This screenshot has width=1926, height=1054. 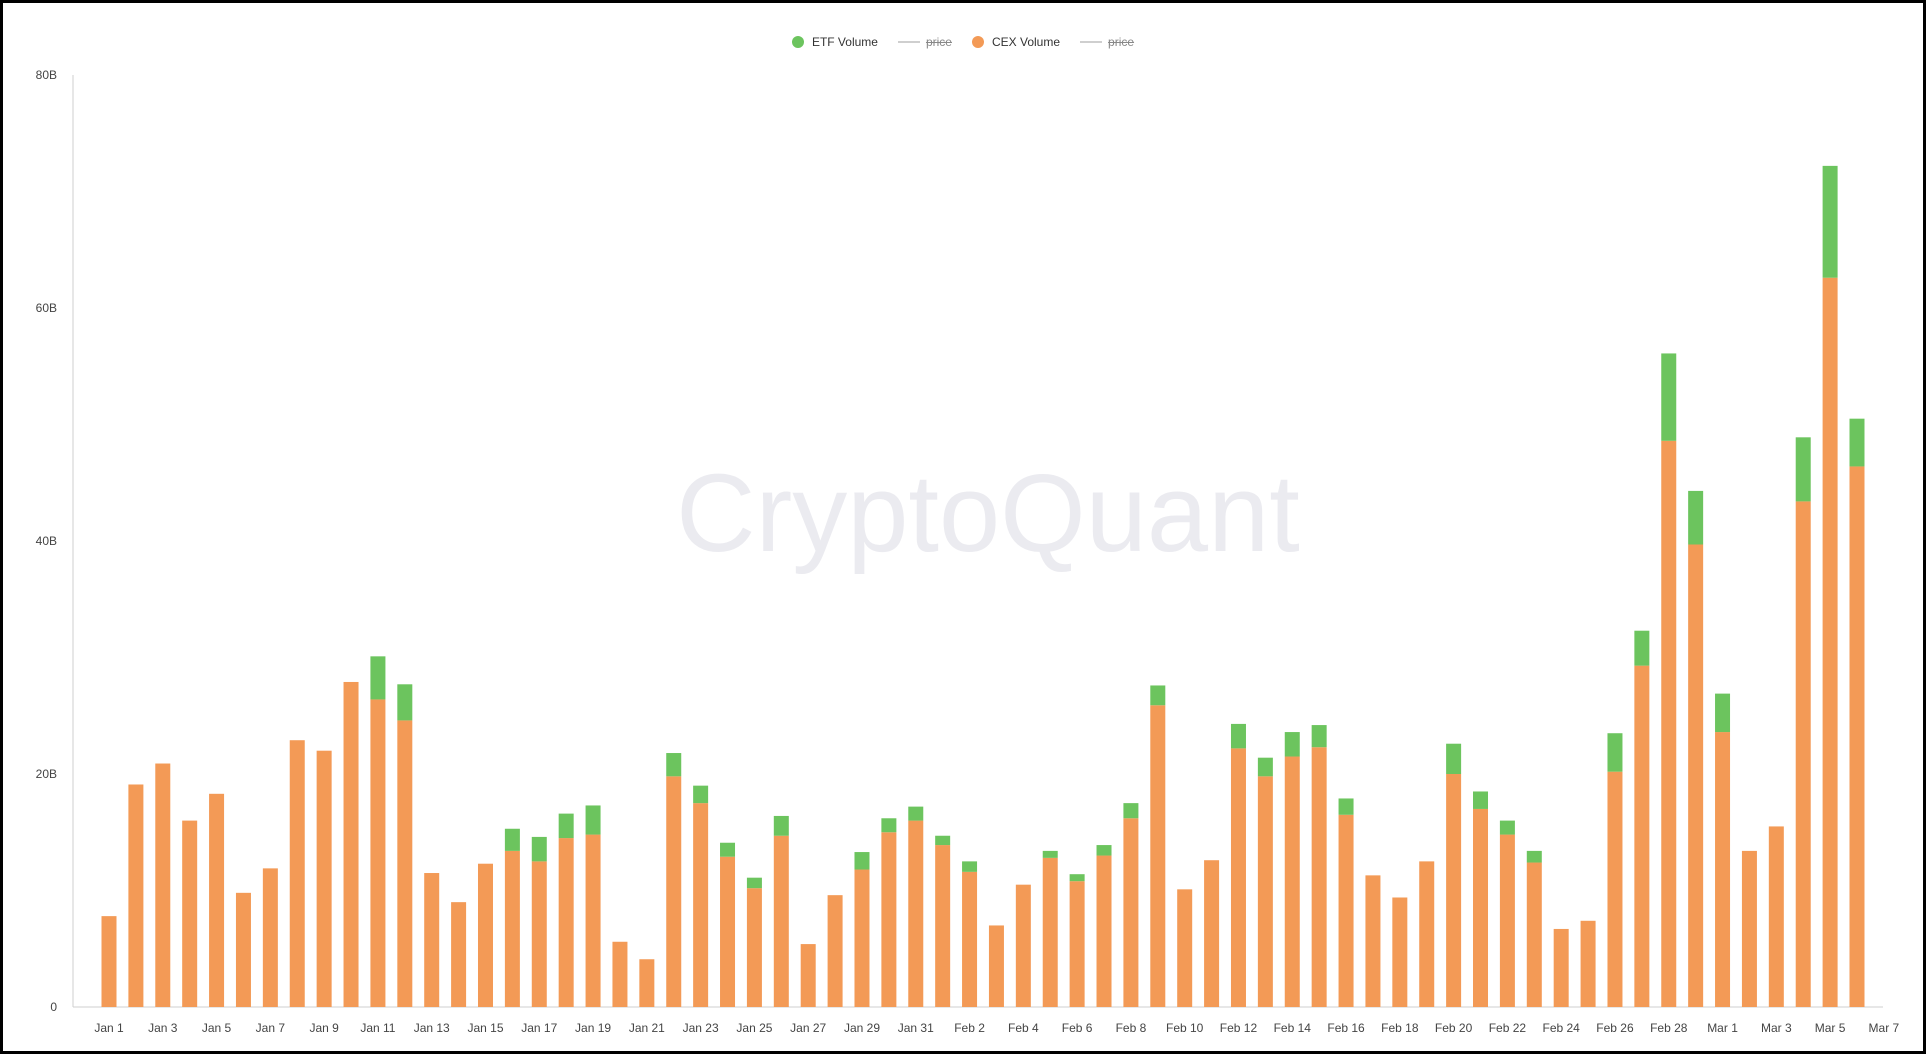 What do you see at coordinates (1884, 1028) in the screenshot?
I see `x-tick-label: Mar 7` at bounding box center [1884, 1028].